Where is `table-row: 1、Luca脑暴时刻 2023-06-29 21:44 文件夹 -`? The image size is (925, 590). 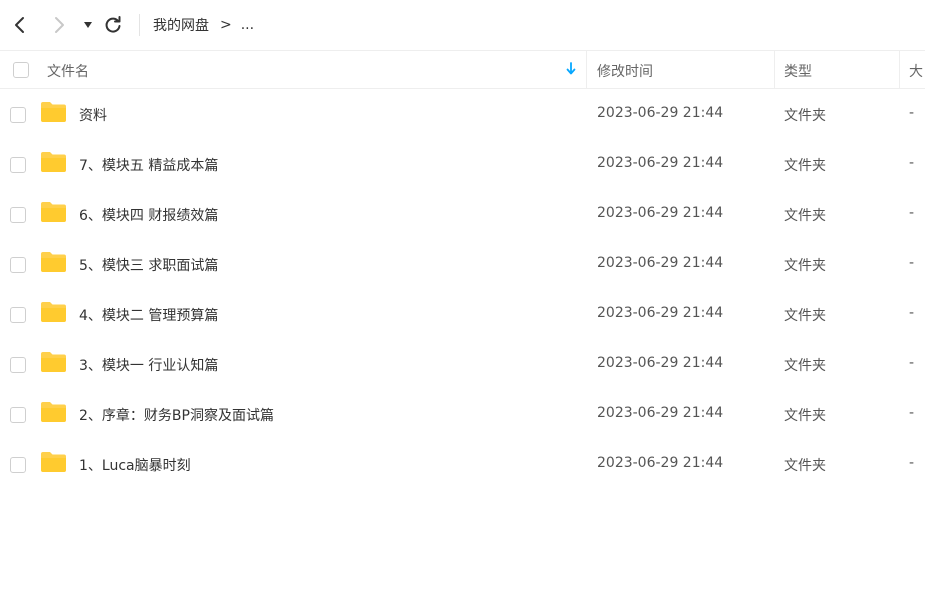 table-row: 1、Luca脑暴时刻 2023-06-29 21:44 文件夹 - is located at coordinates (462, 464).